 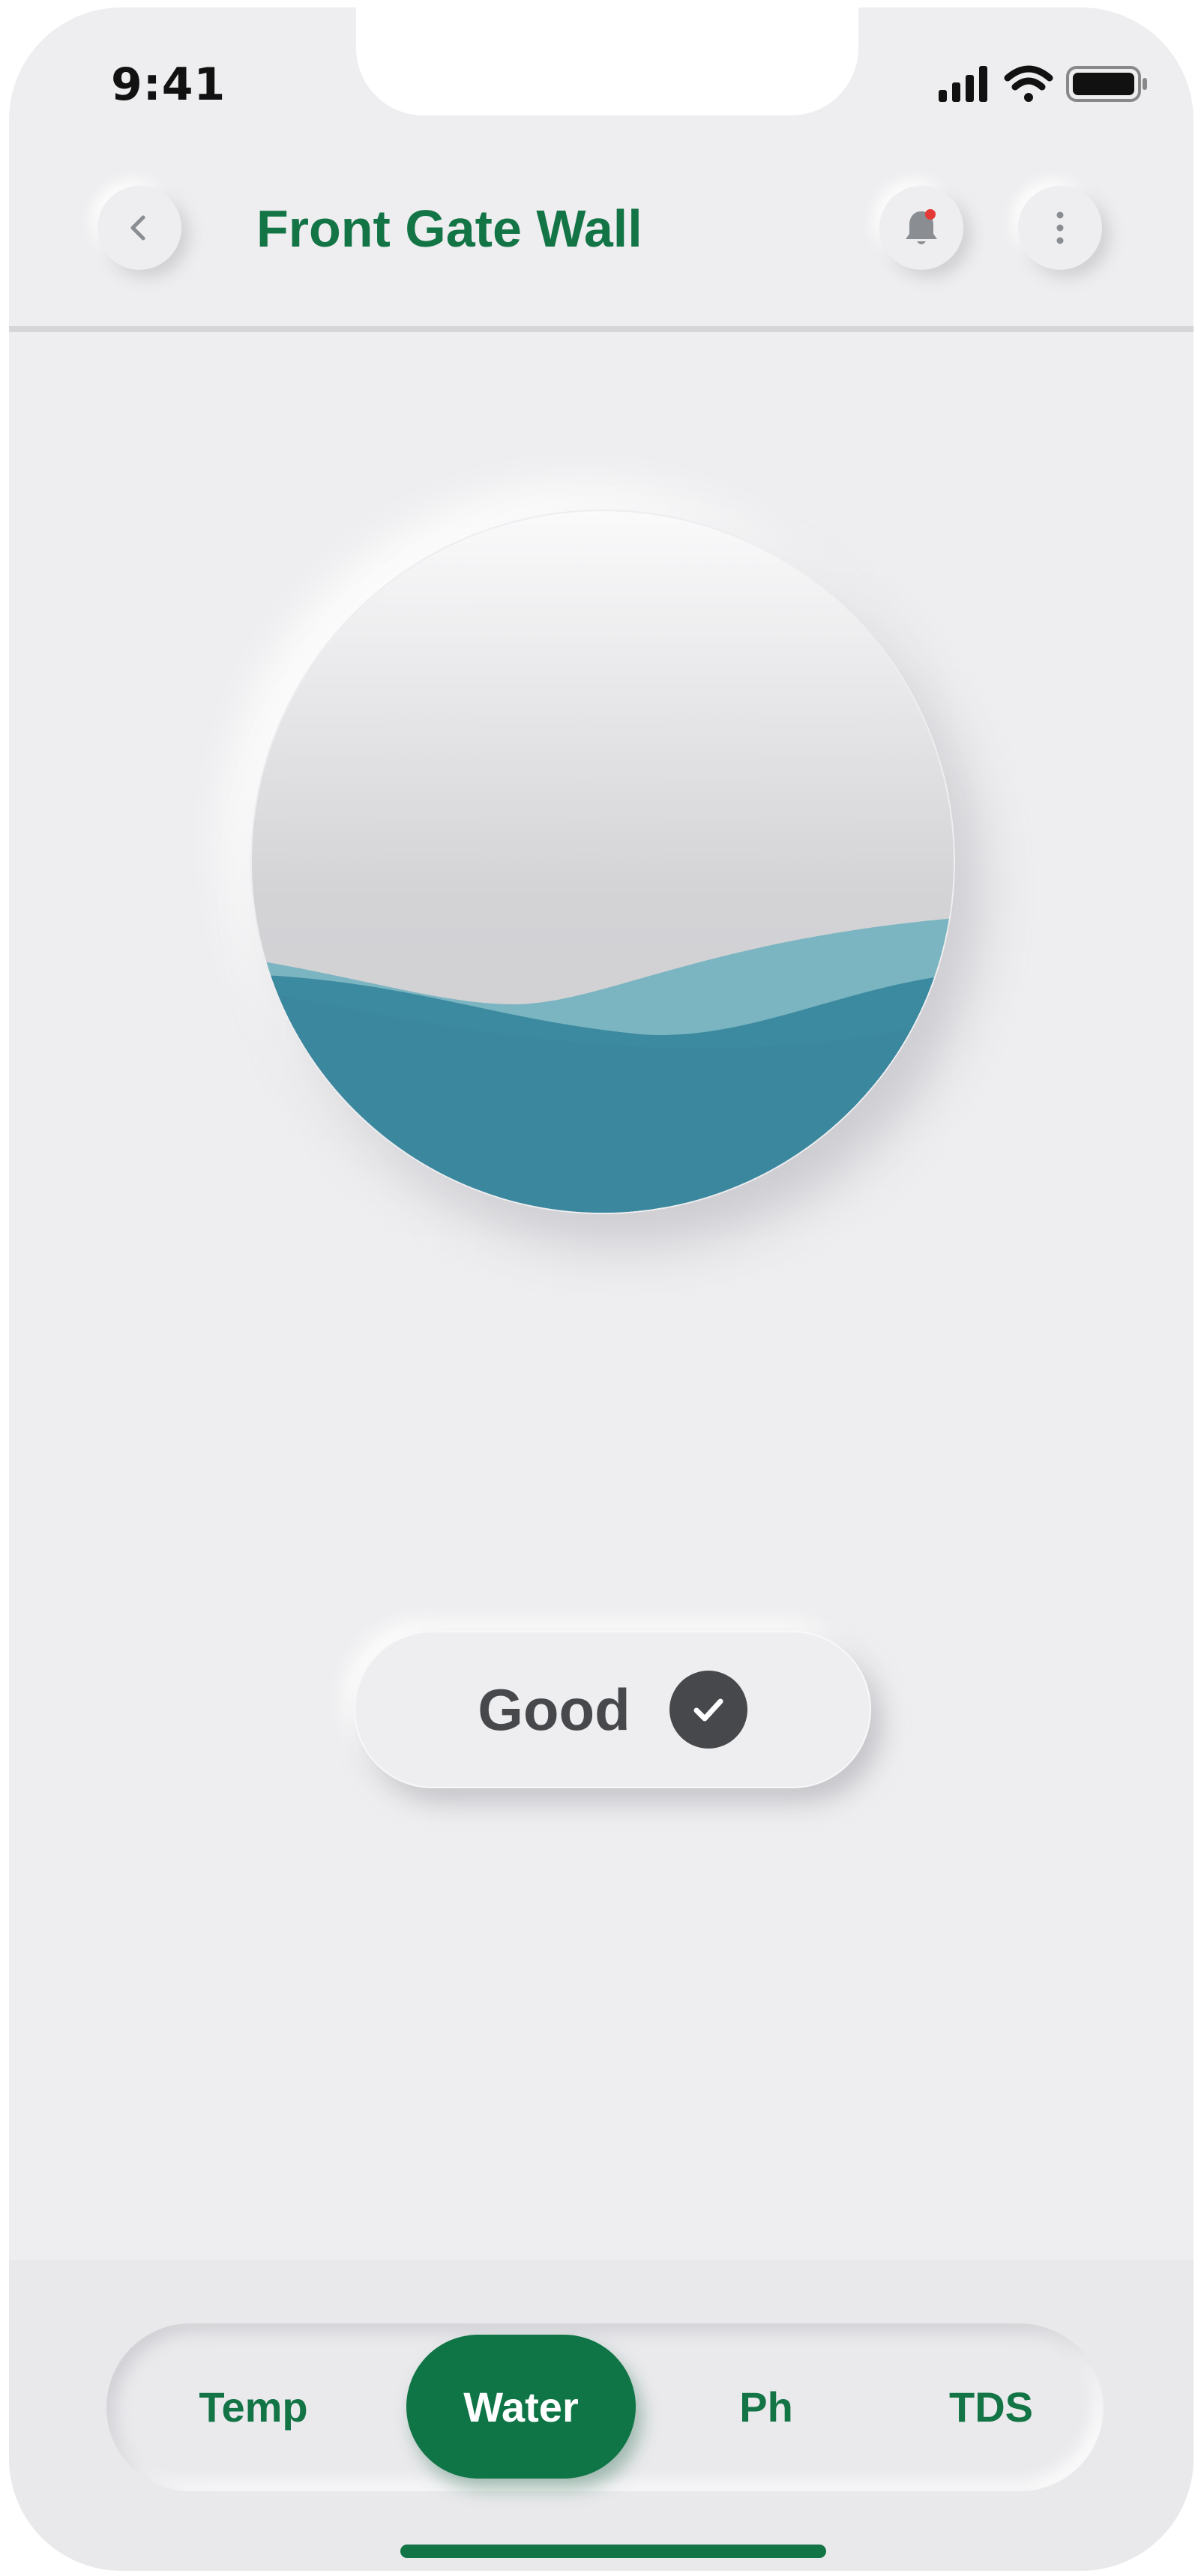 What do you see at coordinates (1028, 84) in the screenshot?
I see `wifi-icon` at bounding box center [1028, 84].